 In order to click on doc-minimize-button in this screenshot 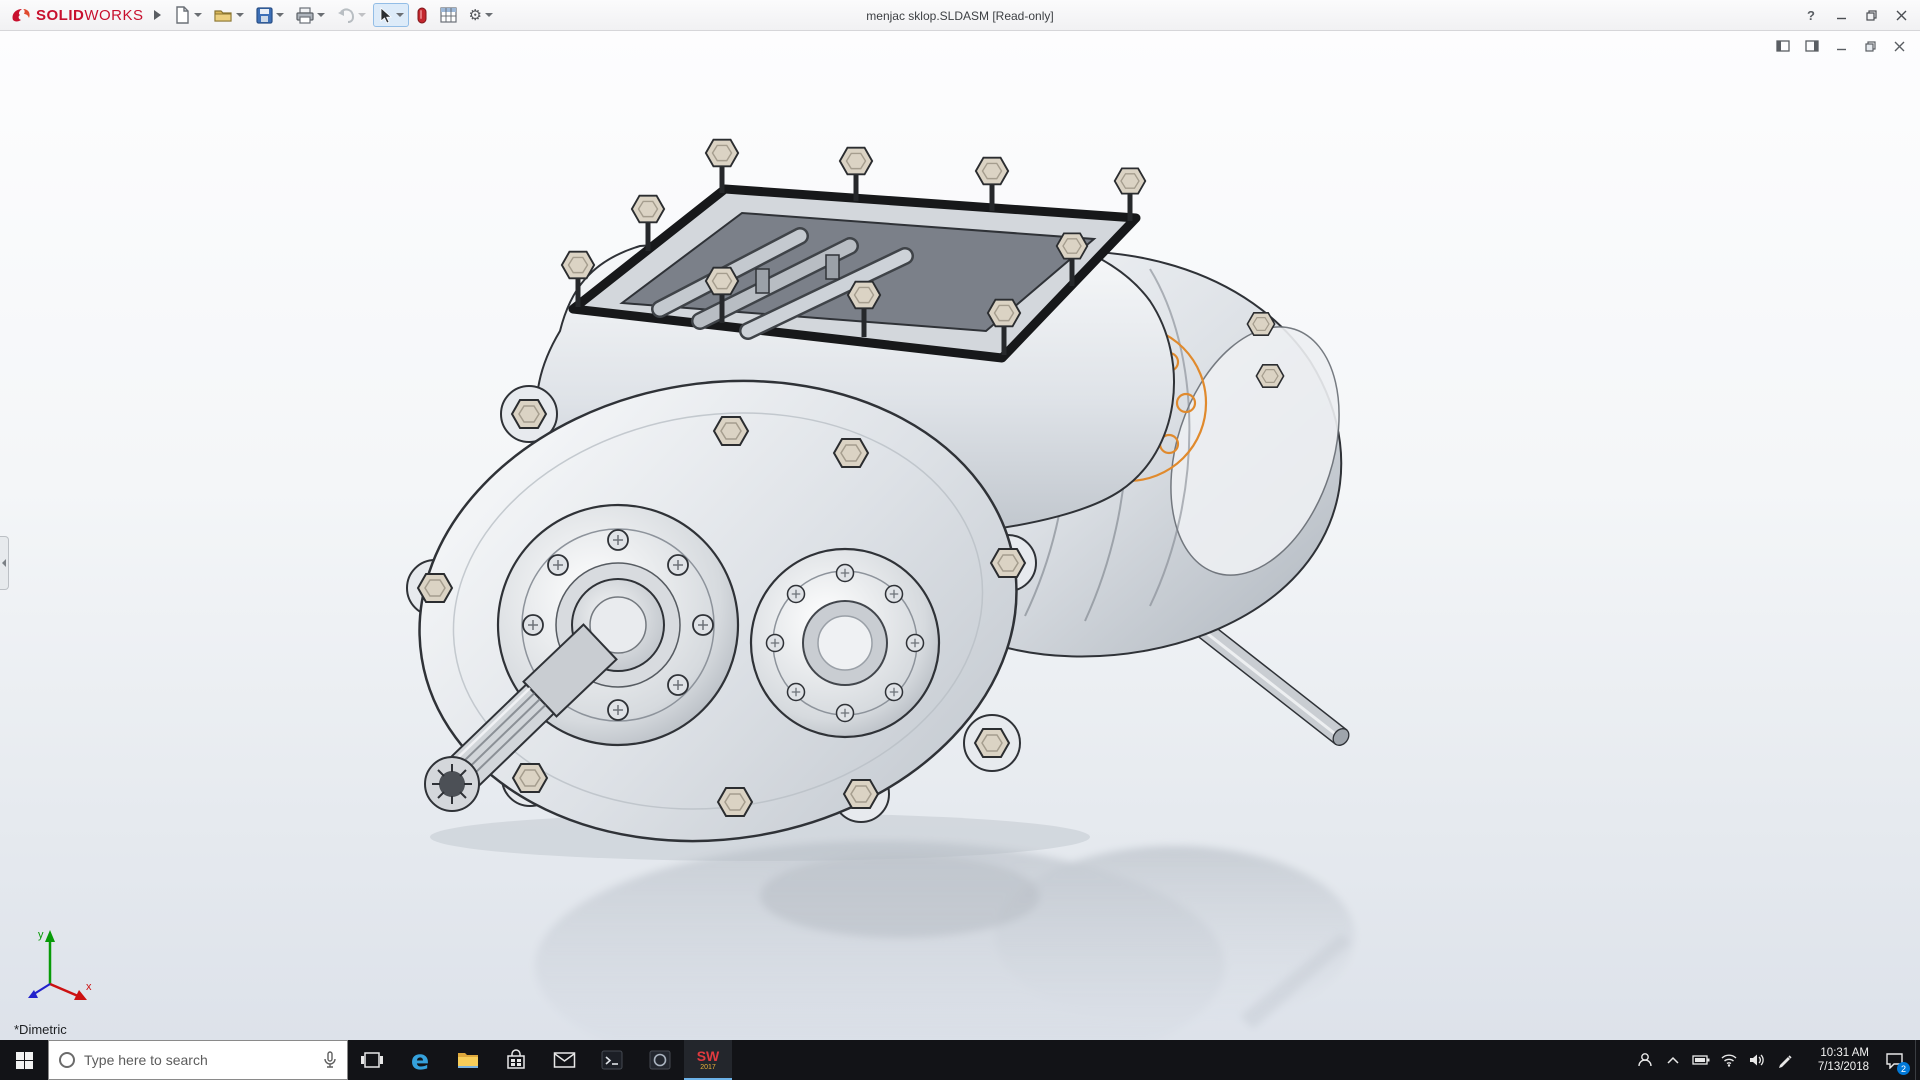, I will do `click(1841, 46)`.